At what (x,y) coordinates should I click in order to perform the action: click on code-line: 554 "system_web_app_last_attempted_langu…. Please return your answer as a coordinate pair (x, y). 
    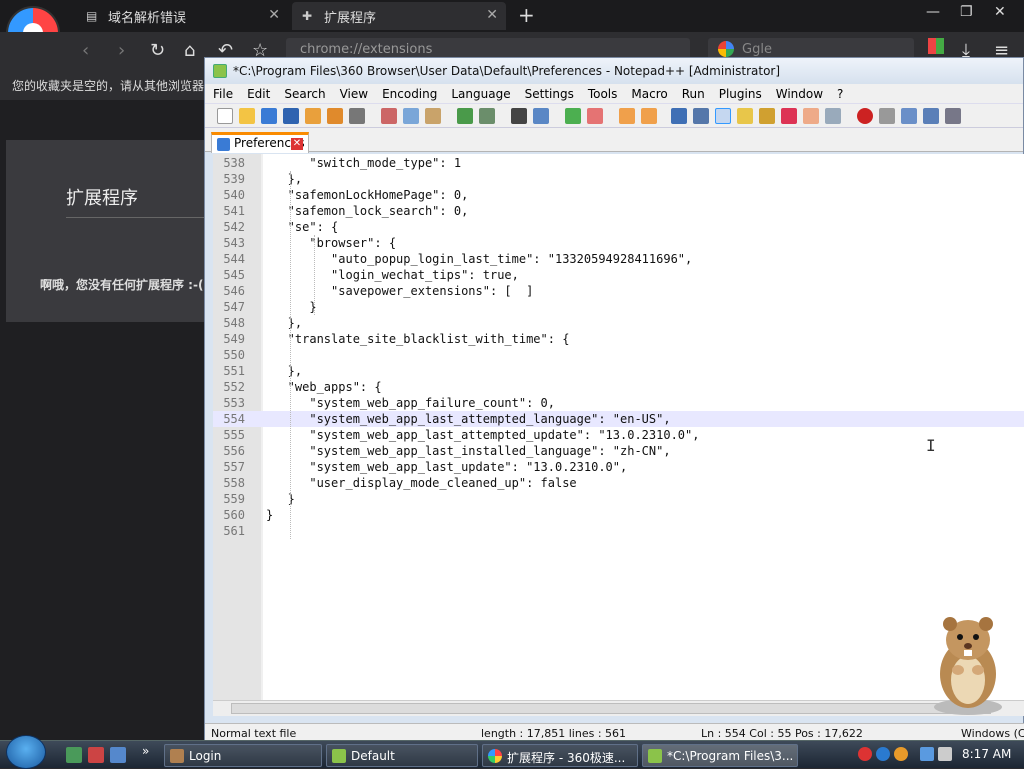
    Looking at the image, I should click on (618, 419).